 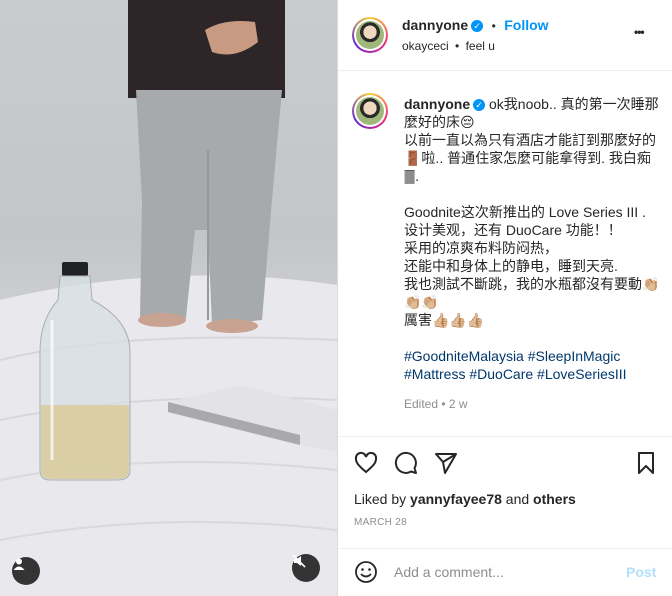 What do you see at coordinates (421, 404) in the screenshot?
I see `edited-label: Edited` at bounding box center [421, 404].